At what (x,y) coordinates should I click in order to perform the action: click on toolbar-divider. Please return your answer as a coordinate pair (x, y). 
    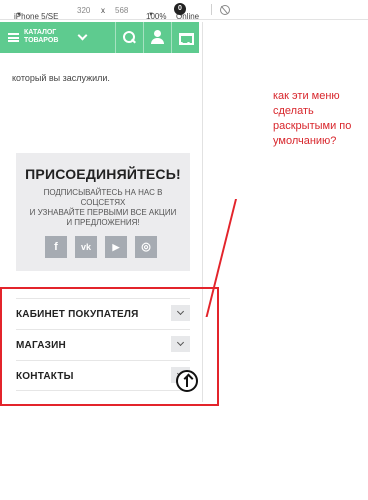
    Looking at the image, I should click on (211, 9).